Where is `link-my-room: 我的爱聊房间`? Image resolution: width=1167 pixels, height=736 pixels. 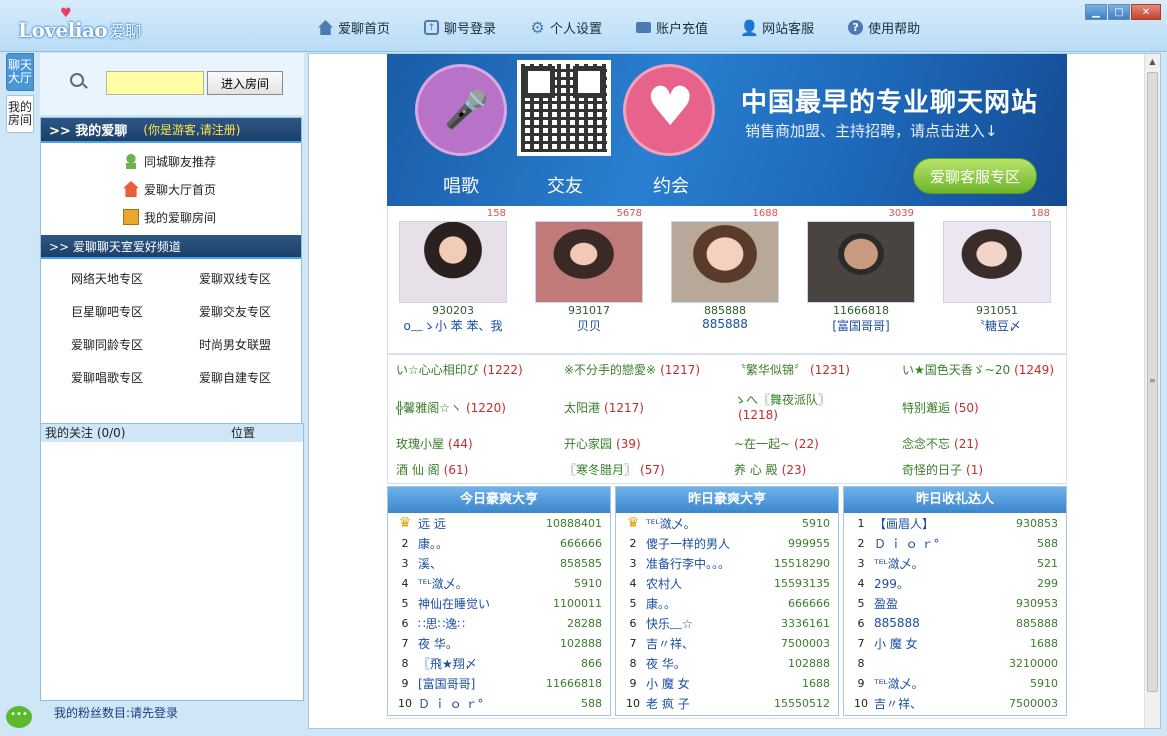 link-my-room: 我的爱聊房间 is located at coordinates (212, 217).